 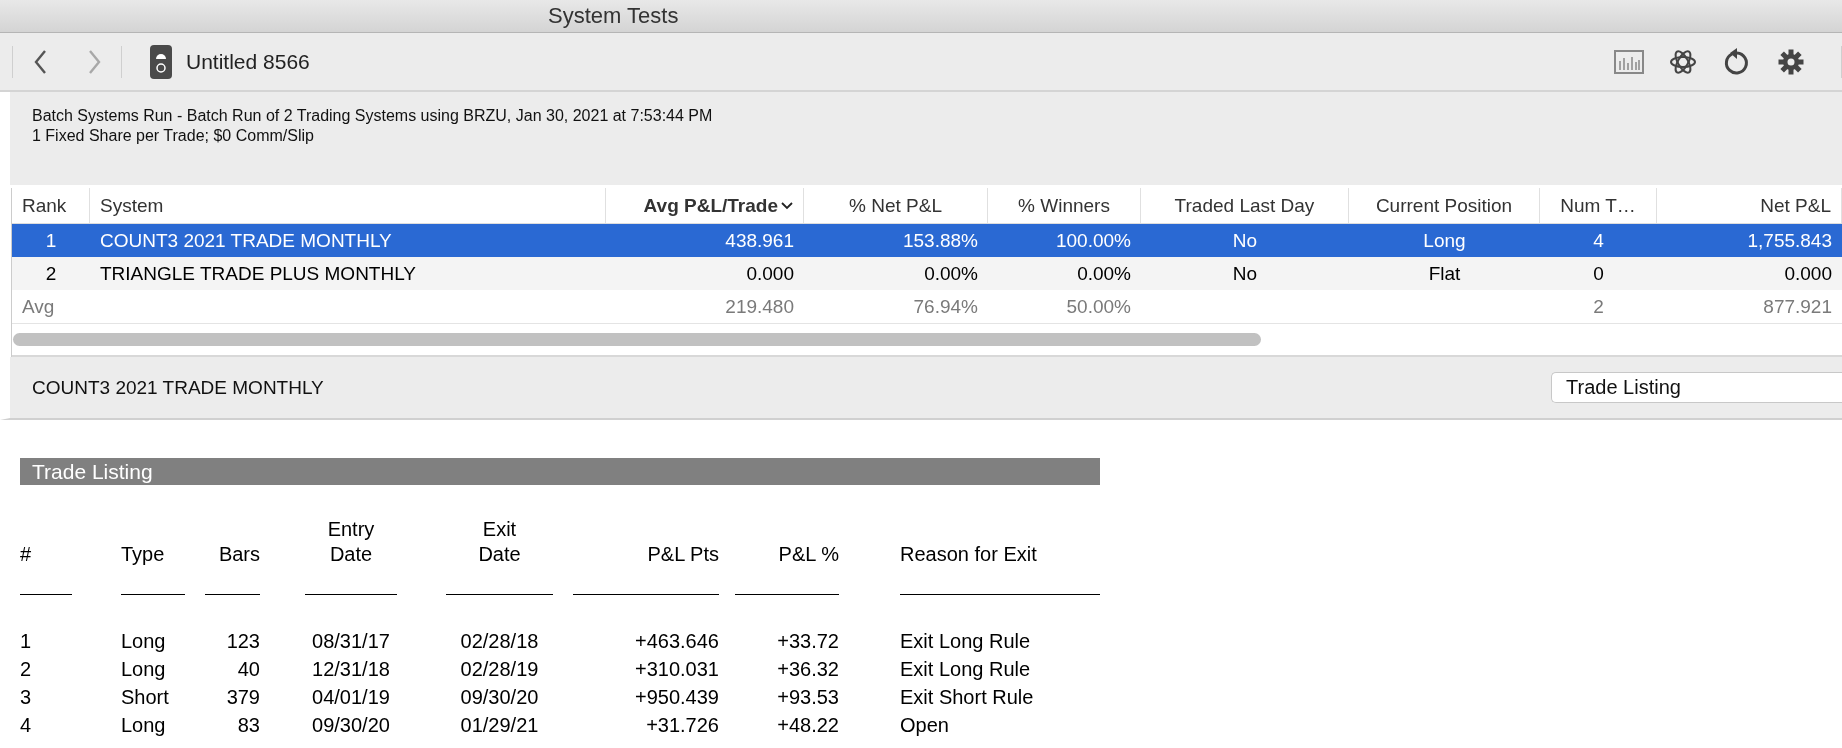 What do you see at coordinates (258, 273) in the screenshot?
I see `table-cell-text: TRIANGLE TRADE PLUS MONTHLY` at bounding box center [258, 273].